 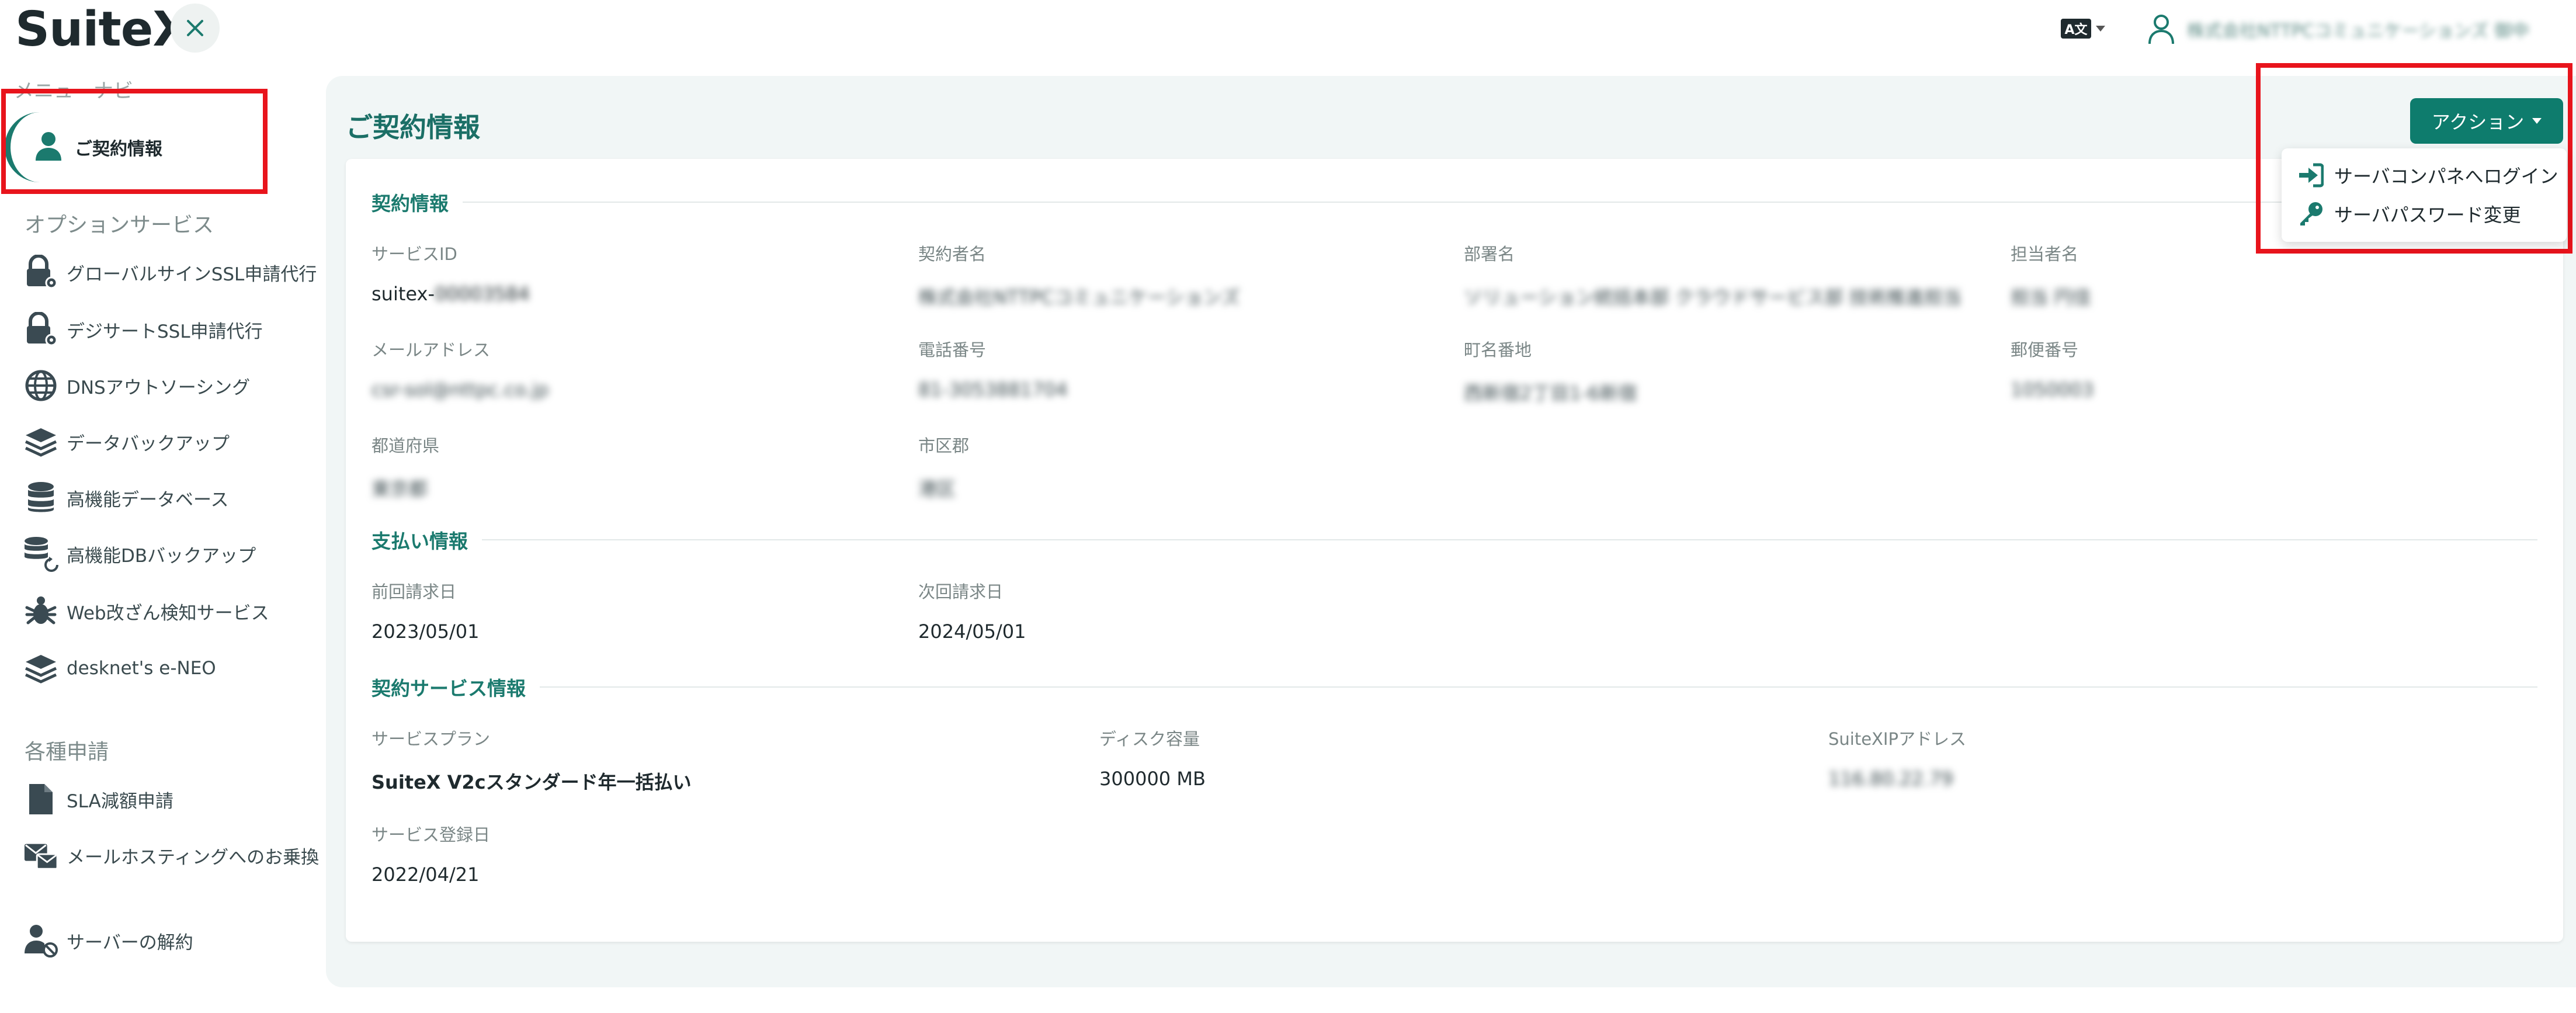 I want to click on close-icon, so click(x=195, y=28).